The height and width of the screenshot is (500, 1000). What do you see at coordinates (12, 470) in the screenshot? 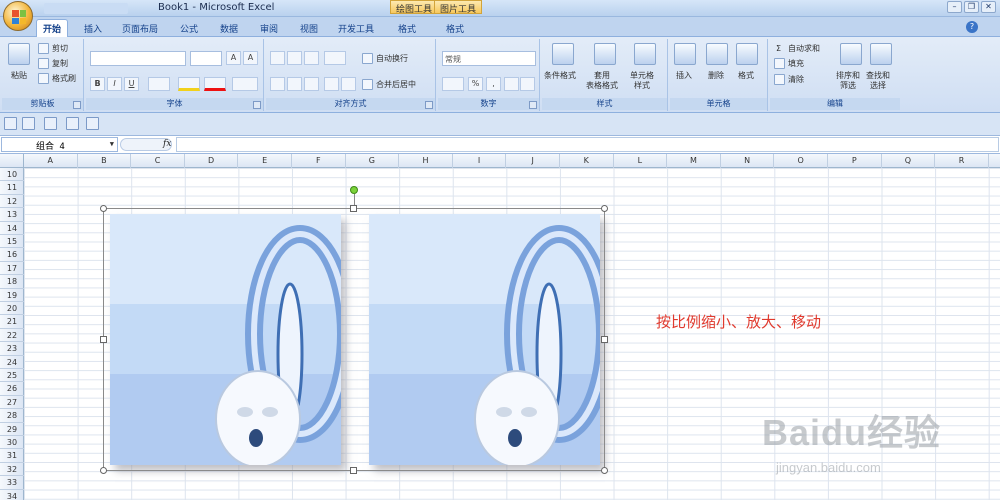
I see `row-header-32: 32` at bounding box center [12, 470].